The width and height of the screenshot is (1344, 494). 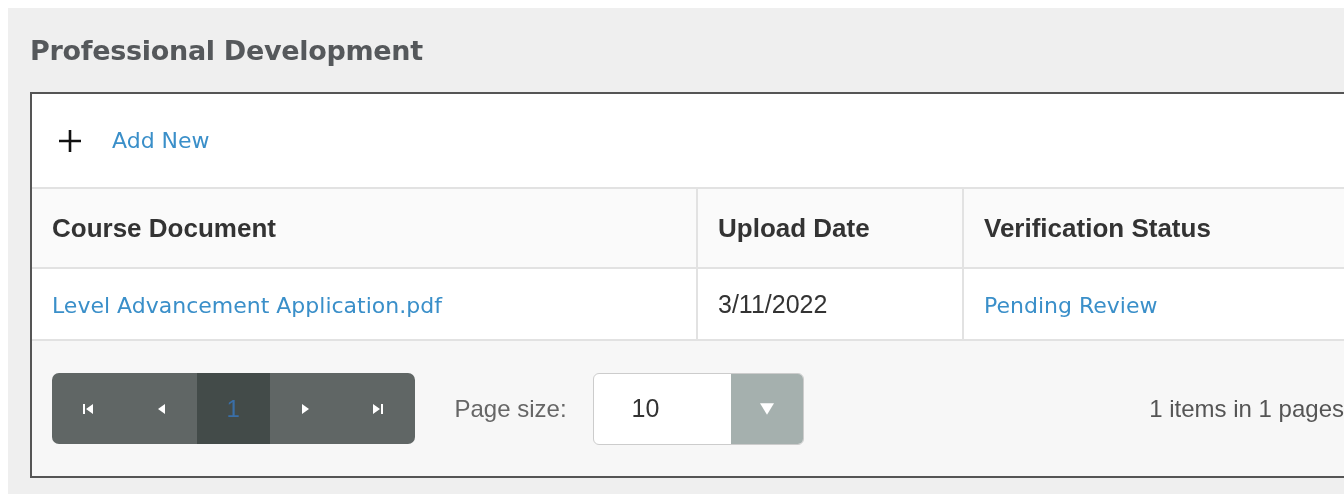 What do you see at coordinates (247, 305) in the screenshot?
I see `document-link: Level Advancement Application.pdf` at bounding box center [247, 305].